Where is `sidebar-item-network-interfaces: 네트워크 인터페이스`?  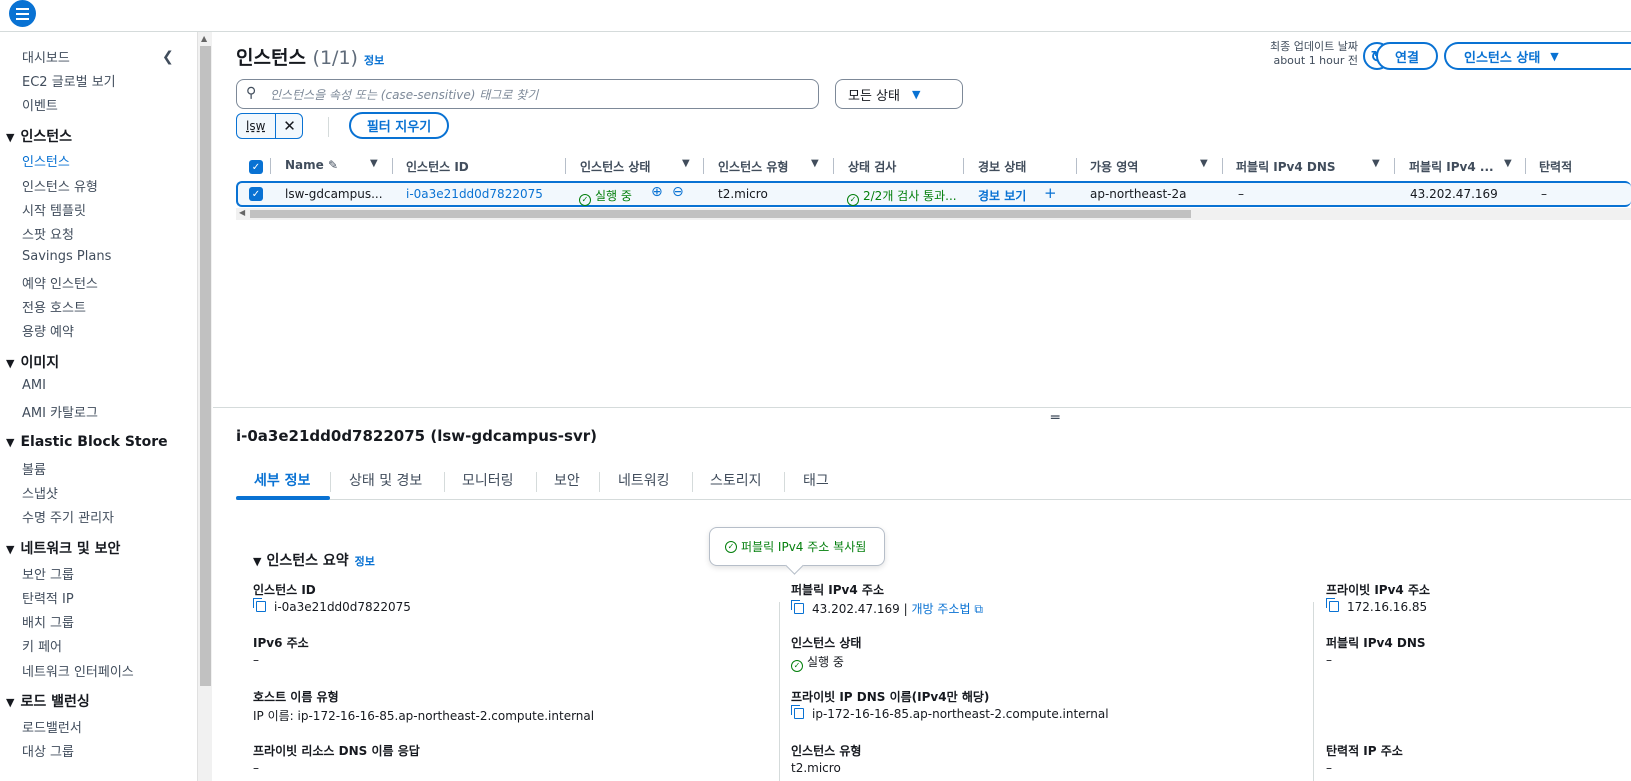 sidebar-item-network-interfaces: 네트워크 인터페이스 is located at coordinates (78, 670).